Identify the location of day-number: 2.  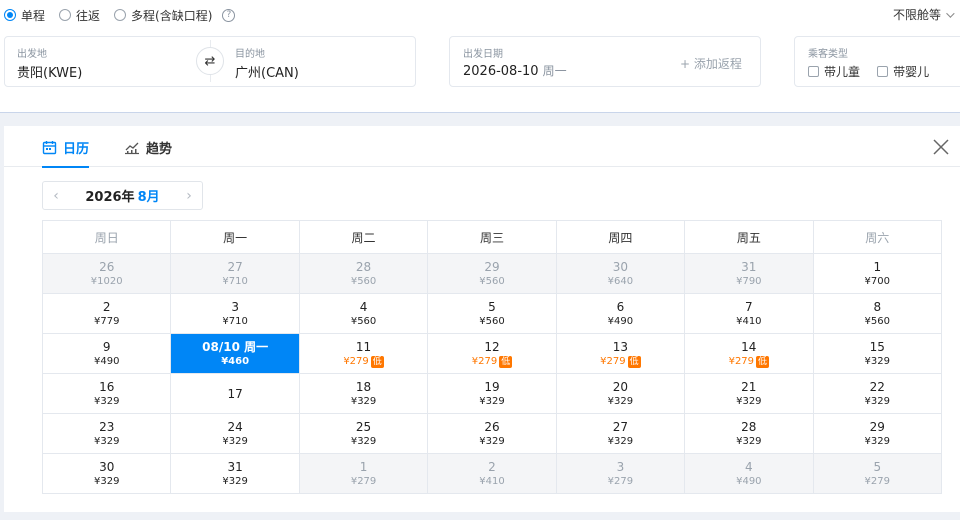
(492, 466).